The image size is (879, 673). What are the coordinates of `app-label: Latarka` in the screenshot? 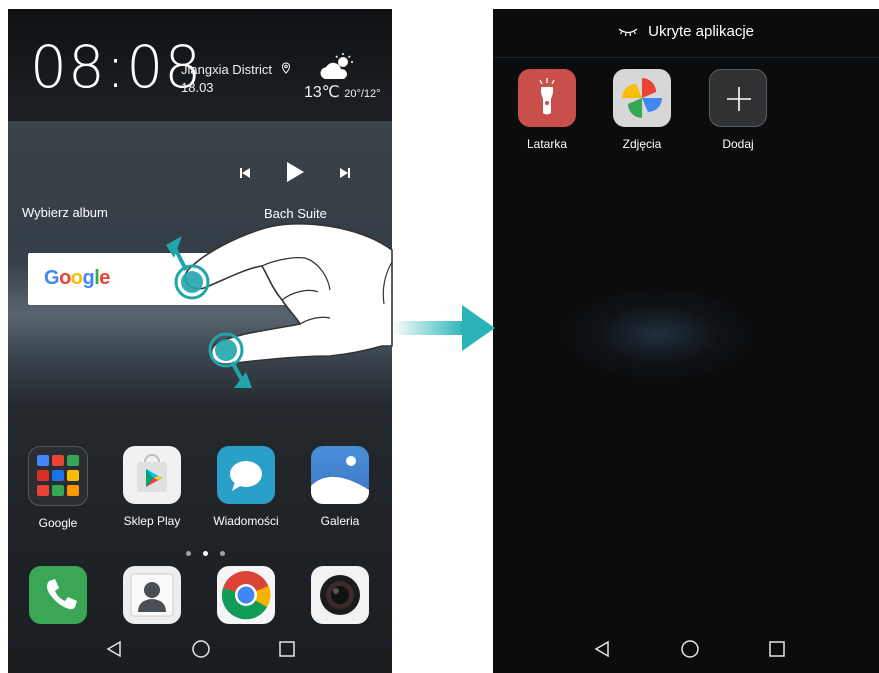 It's located at (547, 144).